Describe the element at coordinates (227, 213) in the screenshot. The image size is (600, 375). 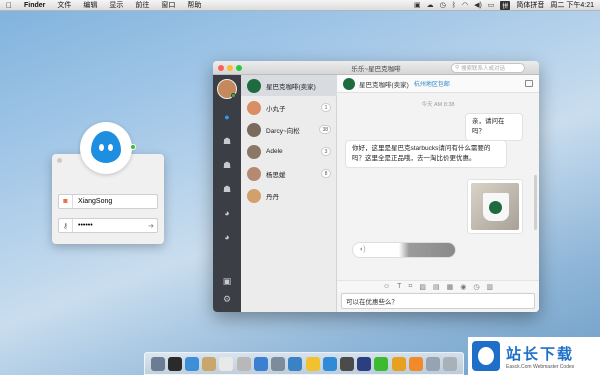
I see `tribe-icon: ◕` at that location.